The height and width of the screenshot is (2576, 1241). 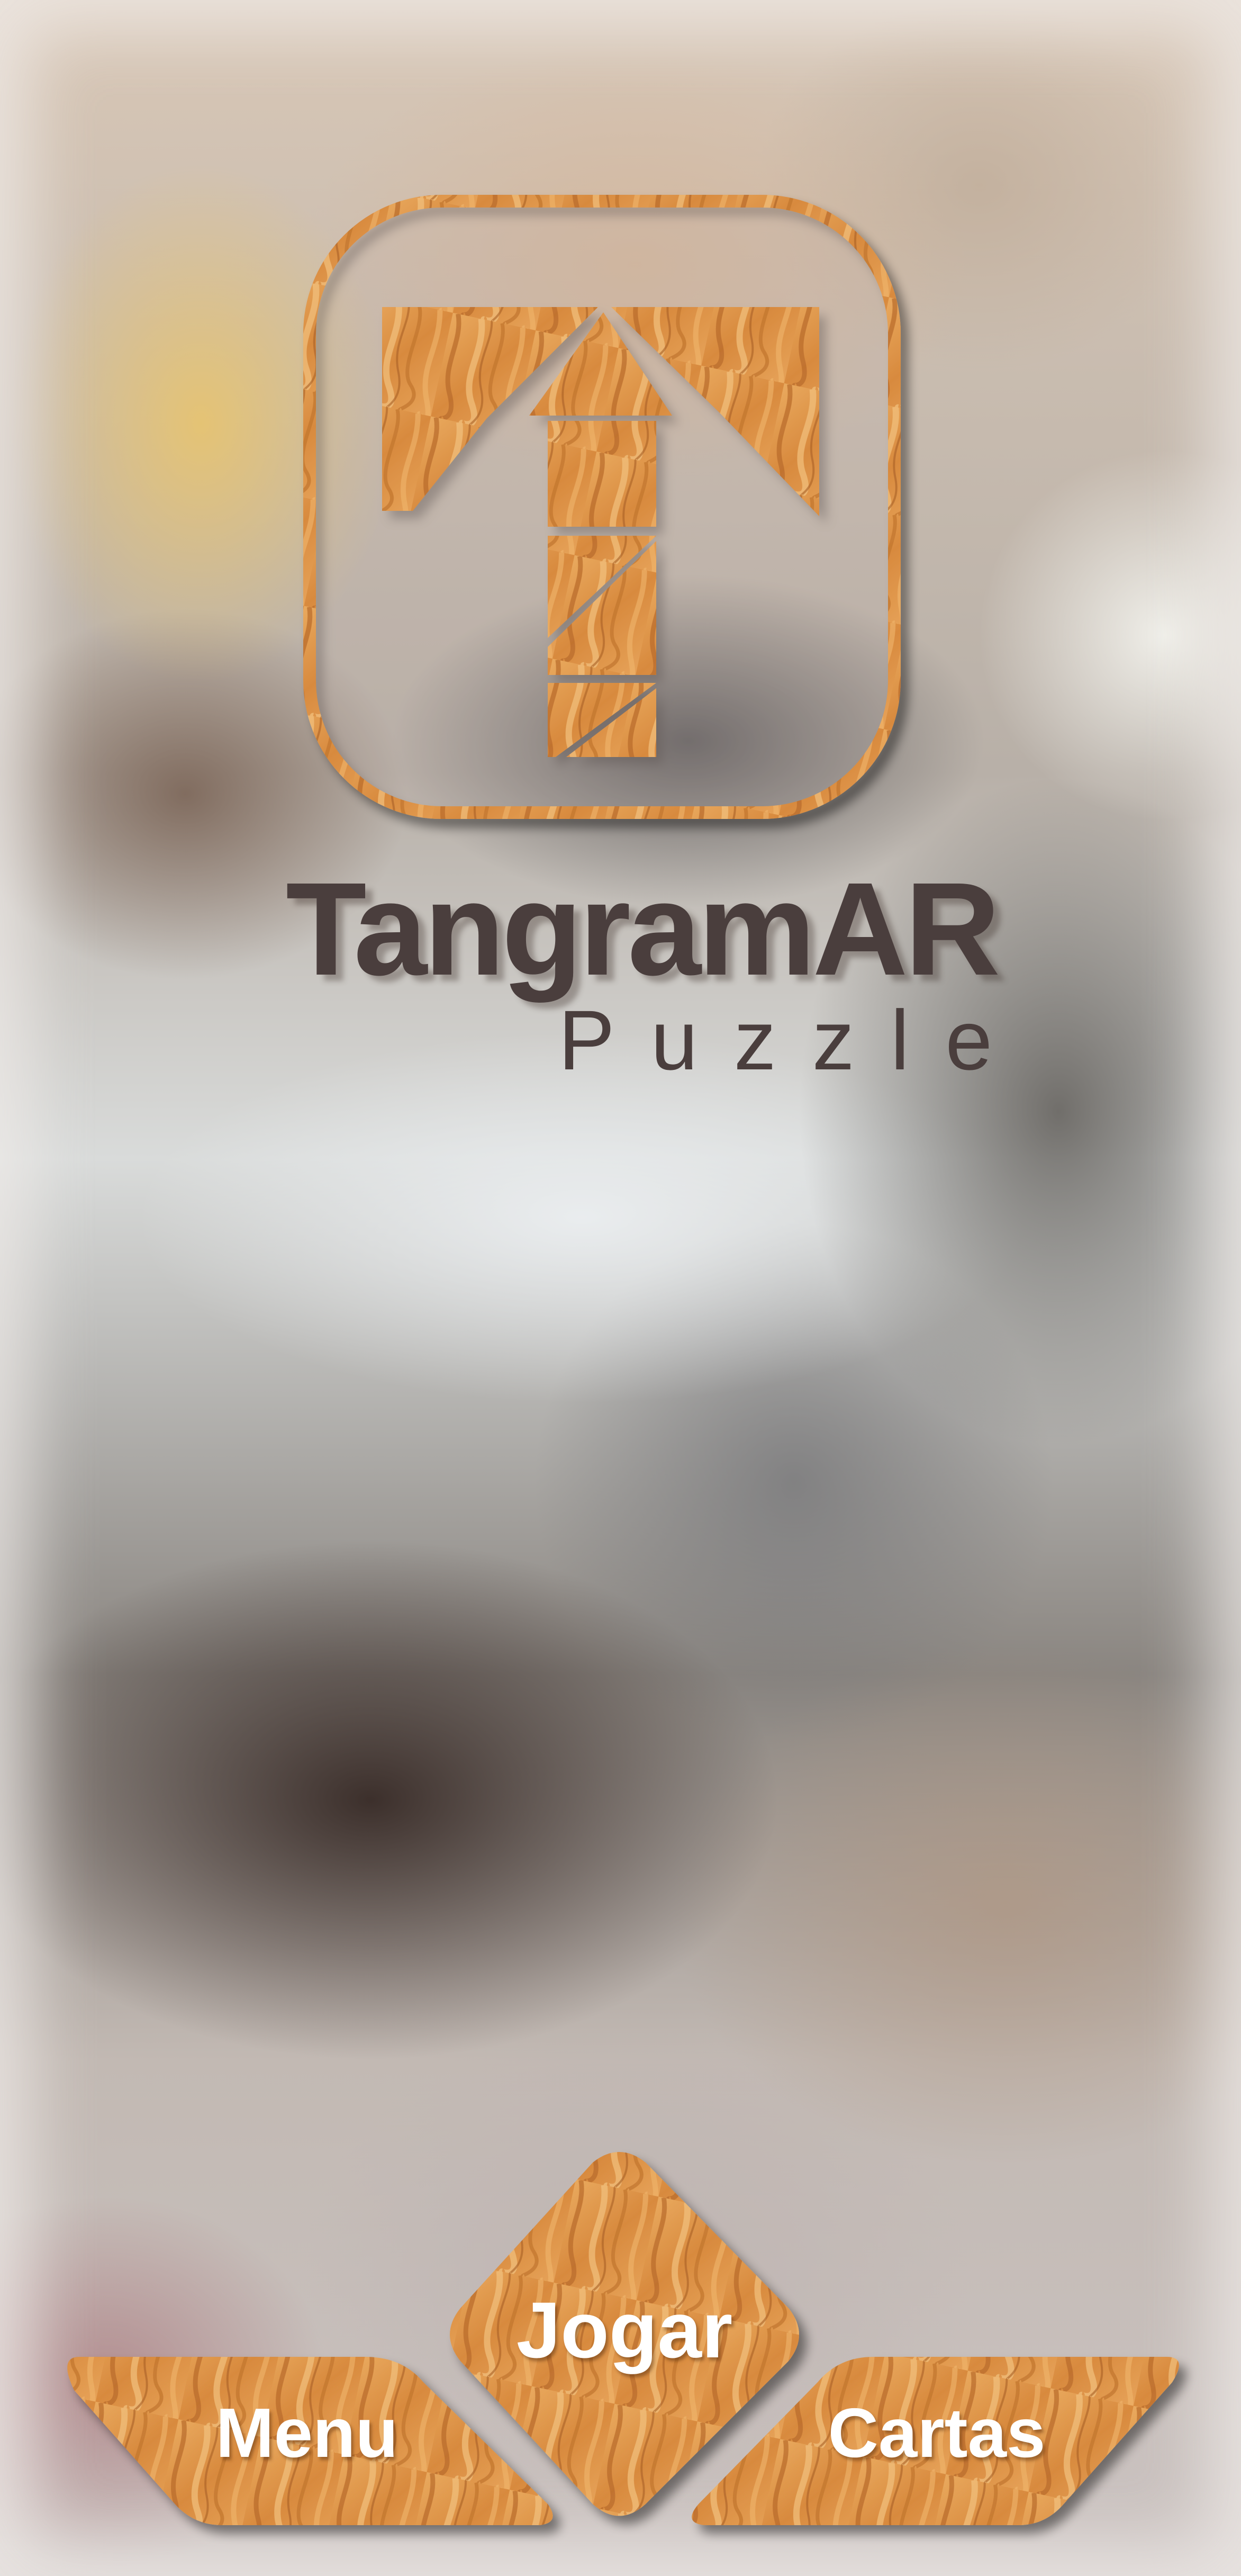 I want to click on tangram-t-logo-icon, so click(x=602, y=507).